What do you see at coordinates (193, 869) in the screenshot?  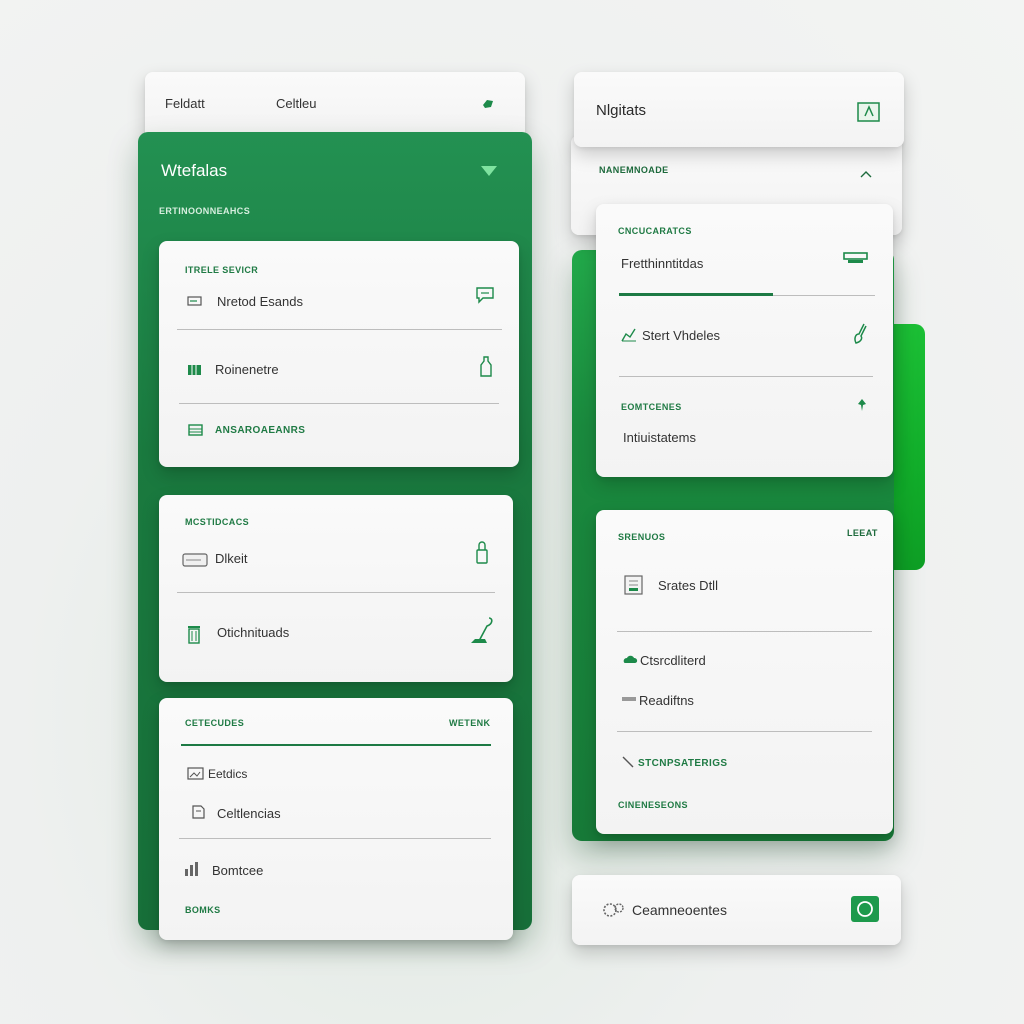 I see `bar-chart-icon` at bounding box center [193, 869].